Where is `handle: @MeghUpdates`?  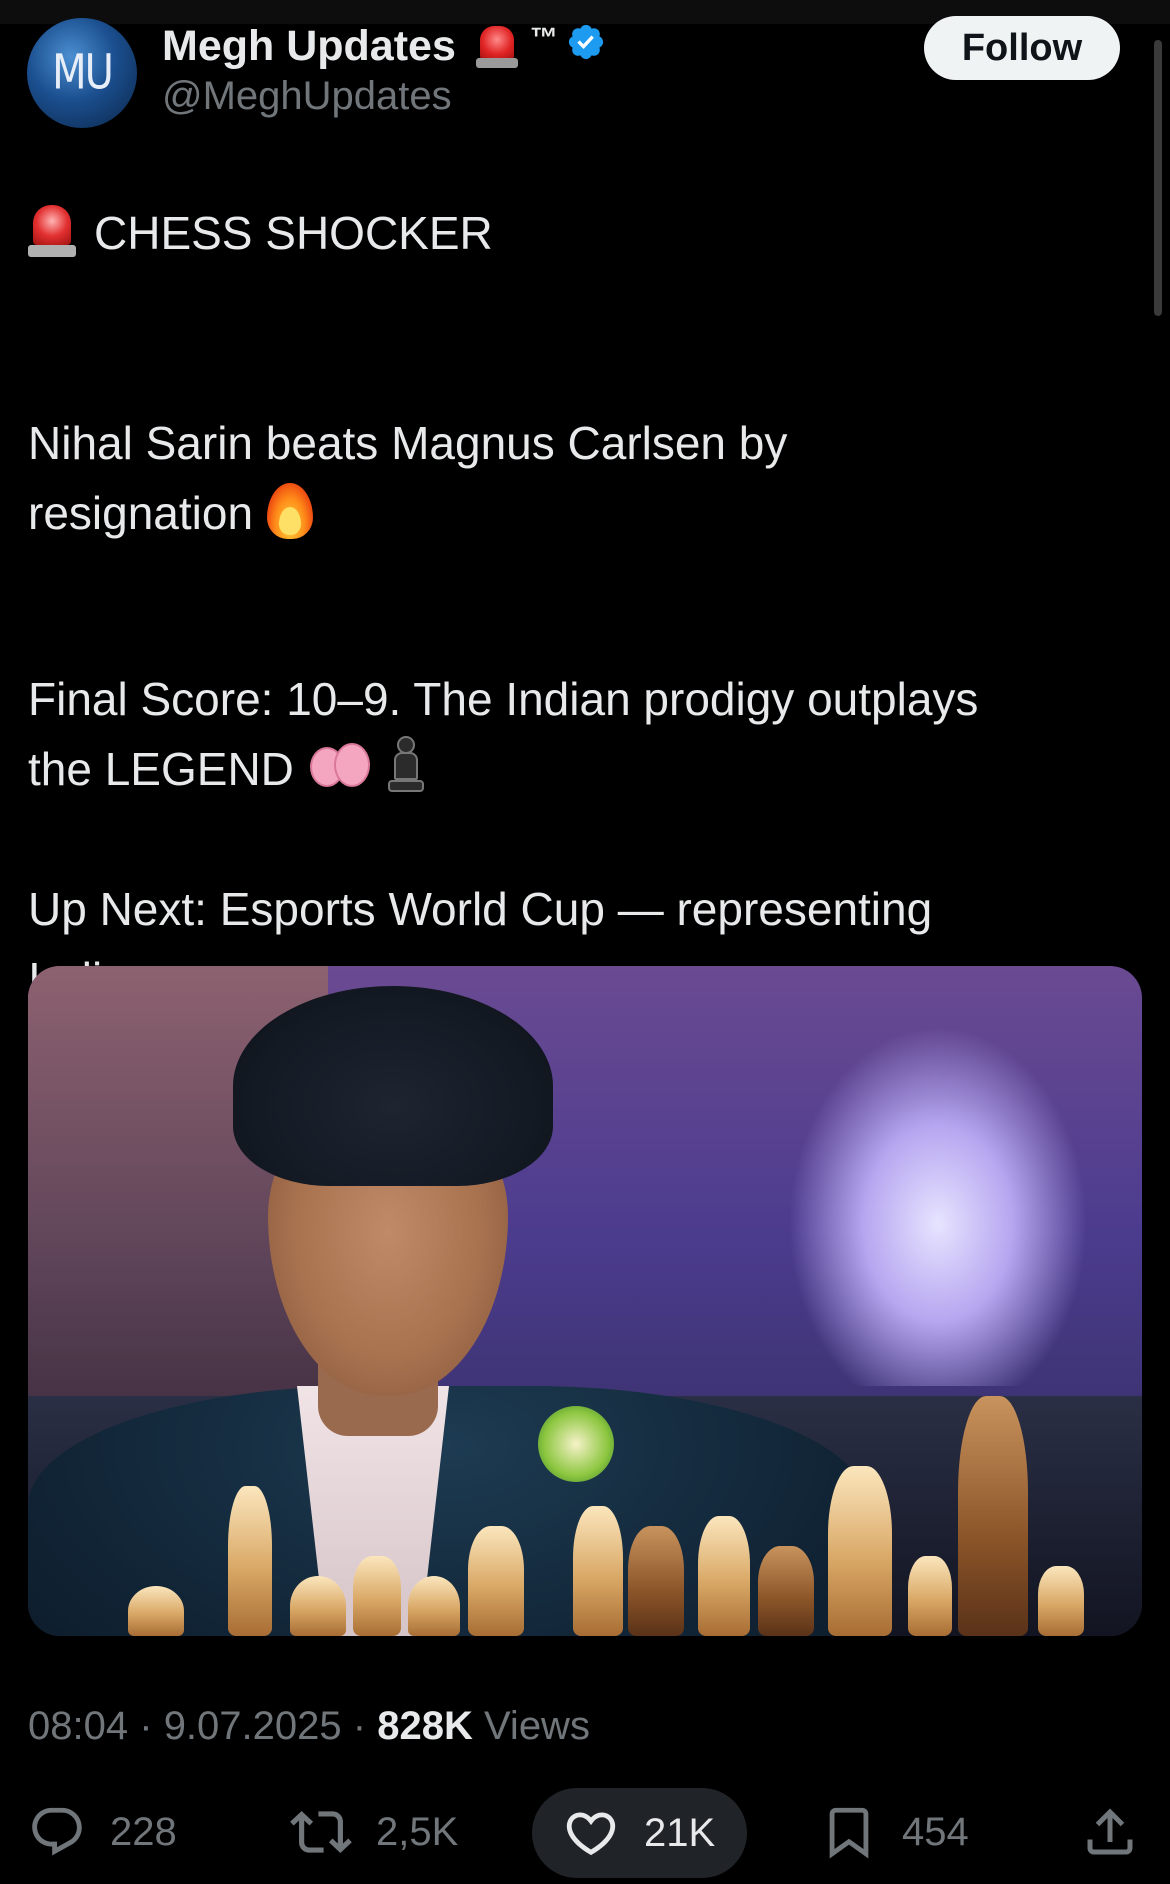 handle: @MeghUpdates is located at coordinates (307, 96).